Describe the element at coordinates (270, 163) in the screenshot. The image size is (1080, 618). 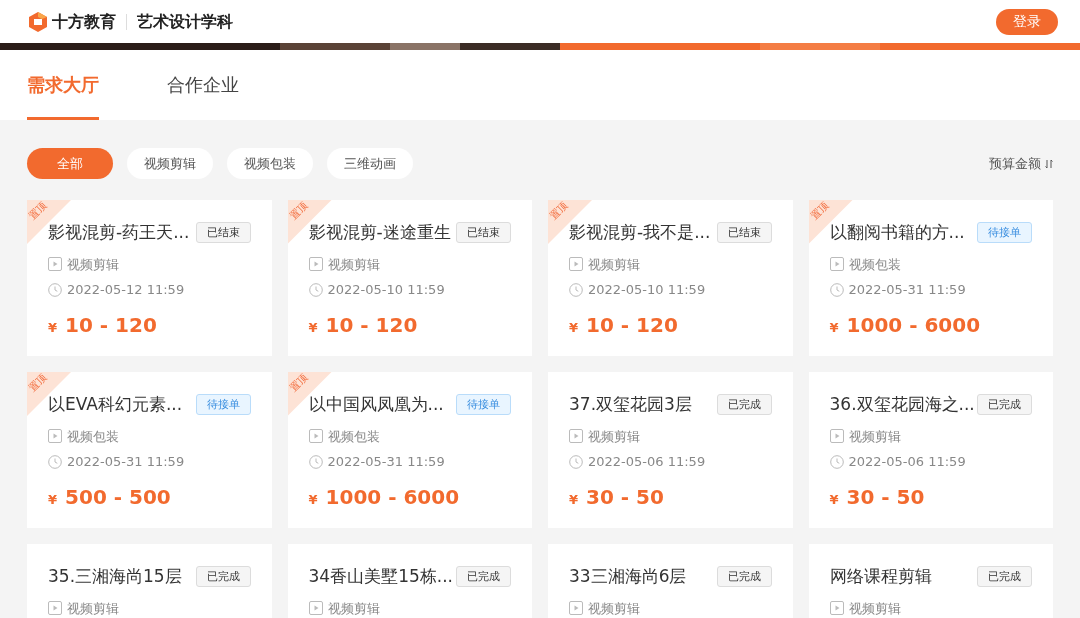
I see `filter-chip: 视频包装` at that location.